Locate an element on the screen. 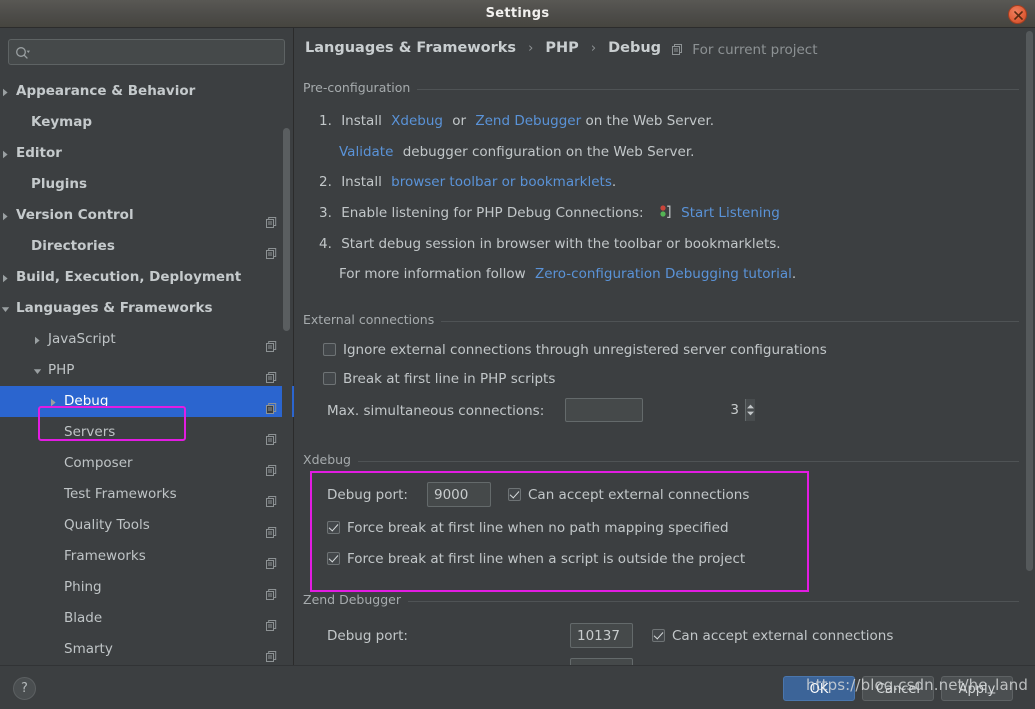  sidebar-item-build-execution-deployment: Build, Execution, Deployment is located at coordinates (147, 277).